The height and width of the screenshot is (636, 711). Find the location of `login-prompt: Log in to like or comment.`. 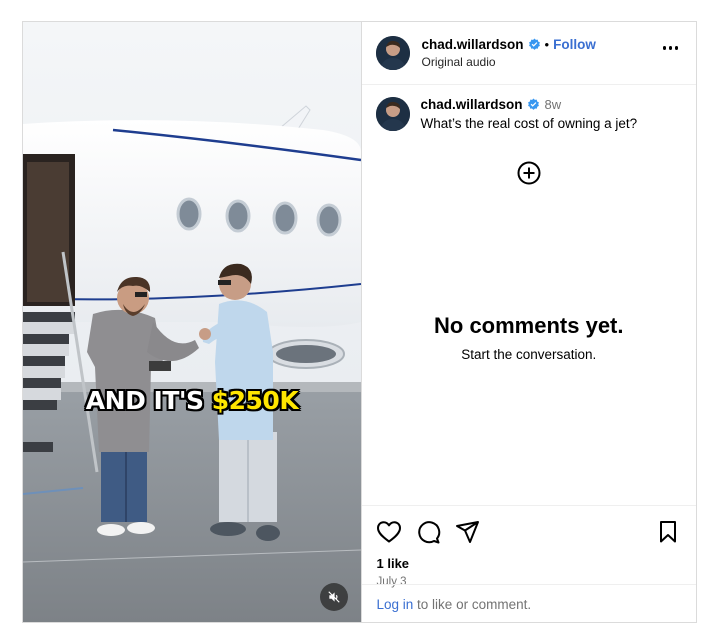

login-prompt: Log in to like or comment. is located at coordinates (528, 603).